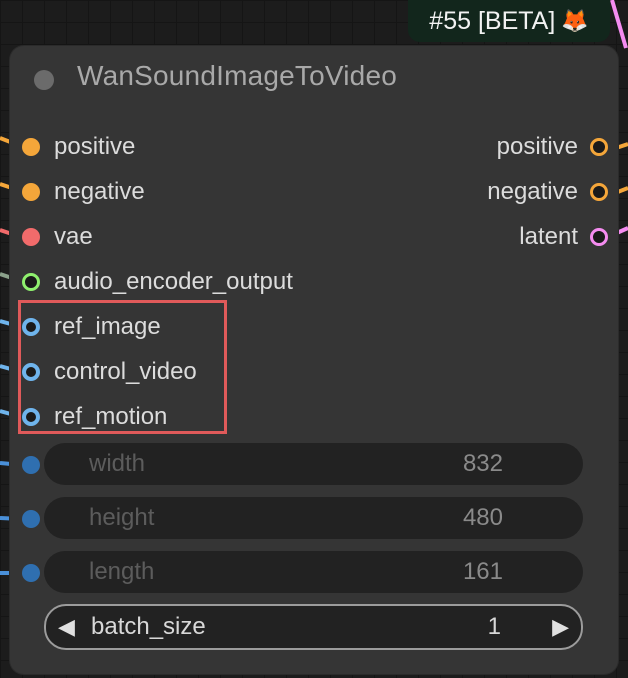 This screenshot has height=678, width=628. Describe the element at coordinates (95, 146) in the screenshot. I see `input-label: positive` at that location.